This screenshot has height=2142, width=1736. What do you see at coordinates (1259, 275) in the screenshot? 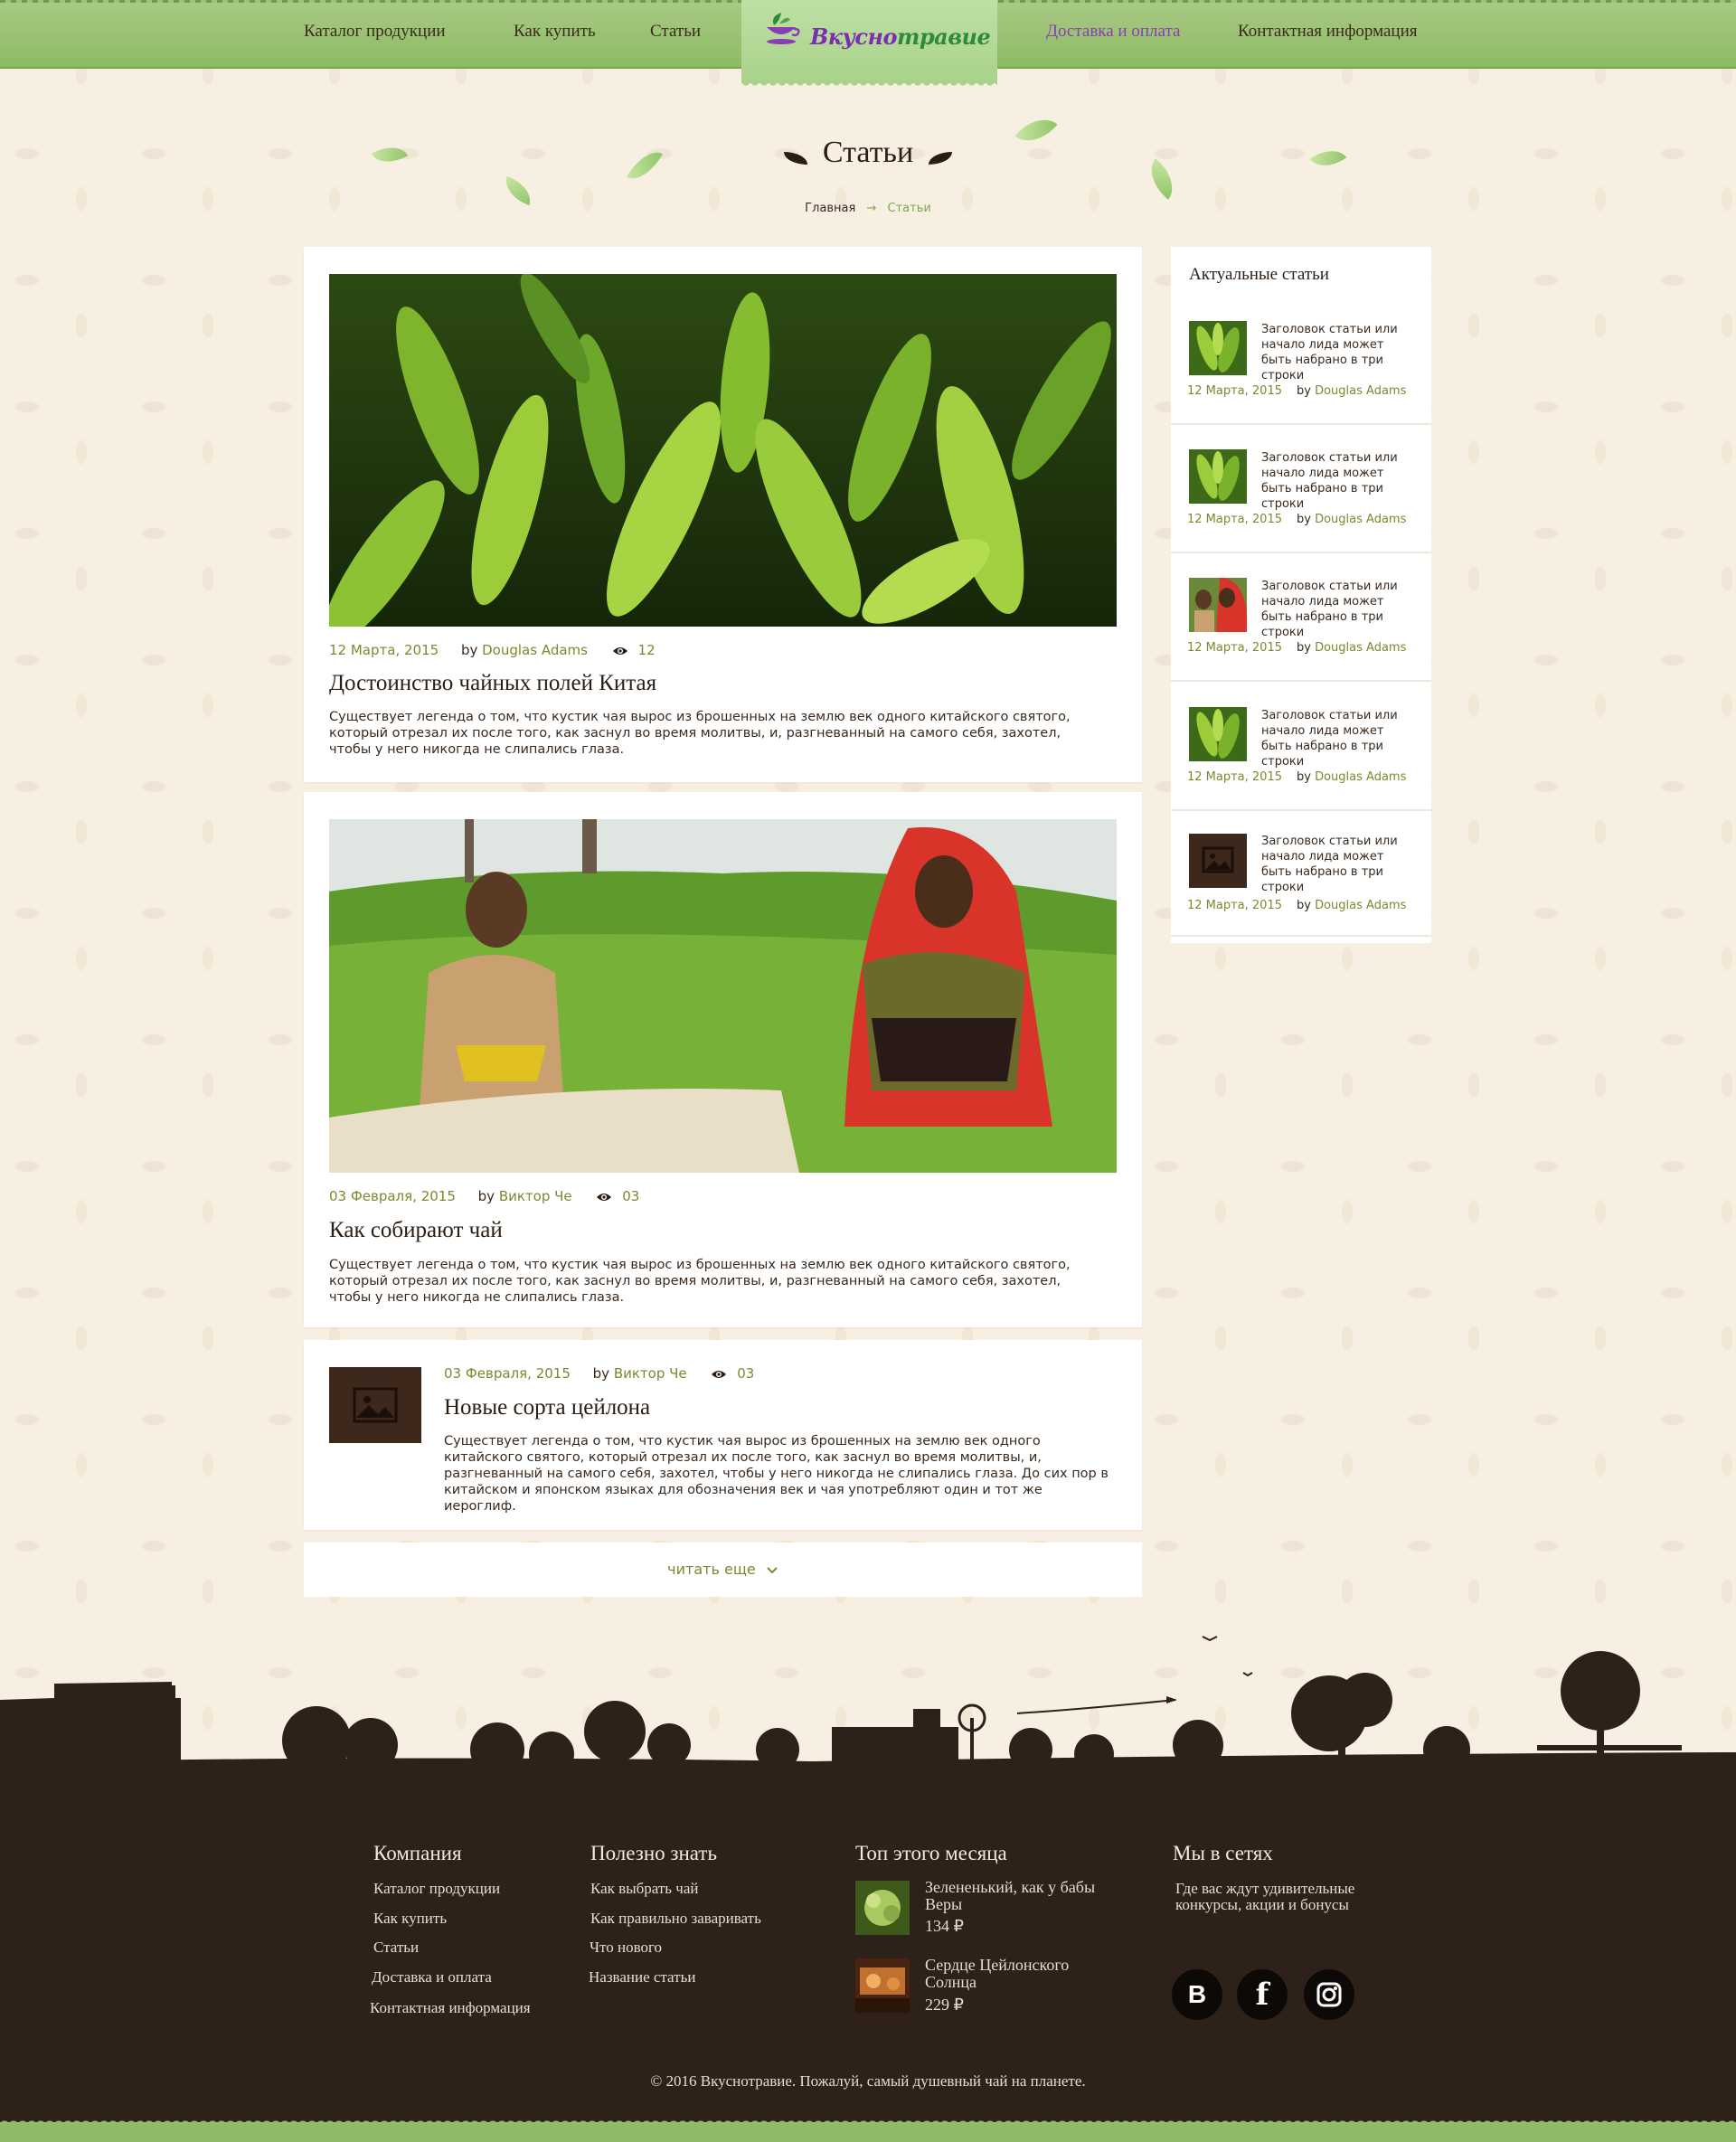
I see `sidebar-title: Актуальные статьи` at bounding box center [1259, 275].